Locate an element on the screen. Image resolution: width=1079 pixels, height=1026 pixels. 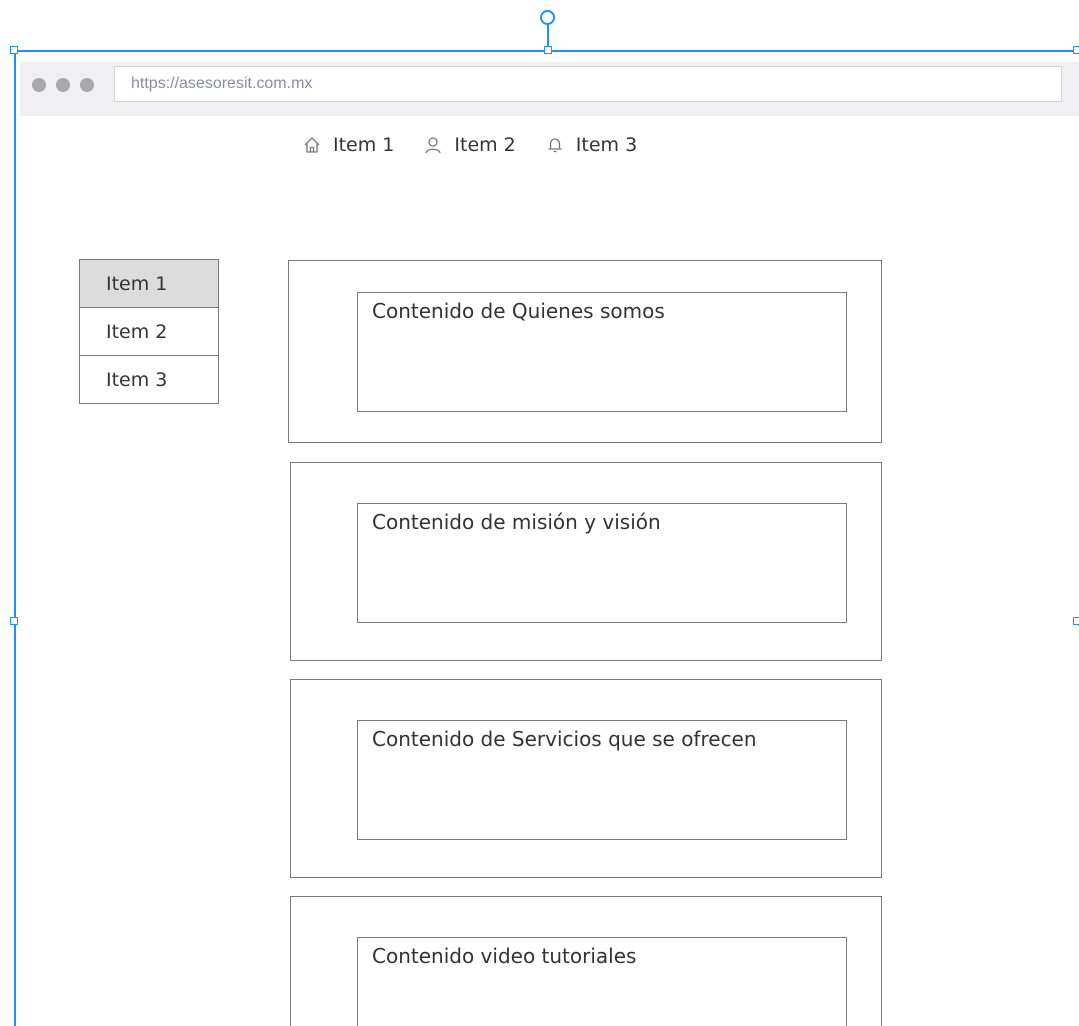
side-menu-item-3: Item 3 is located at coordinates (149, 379).